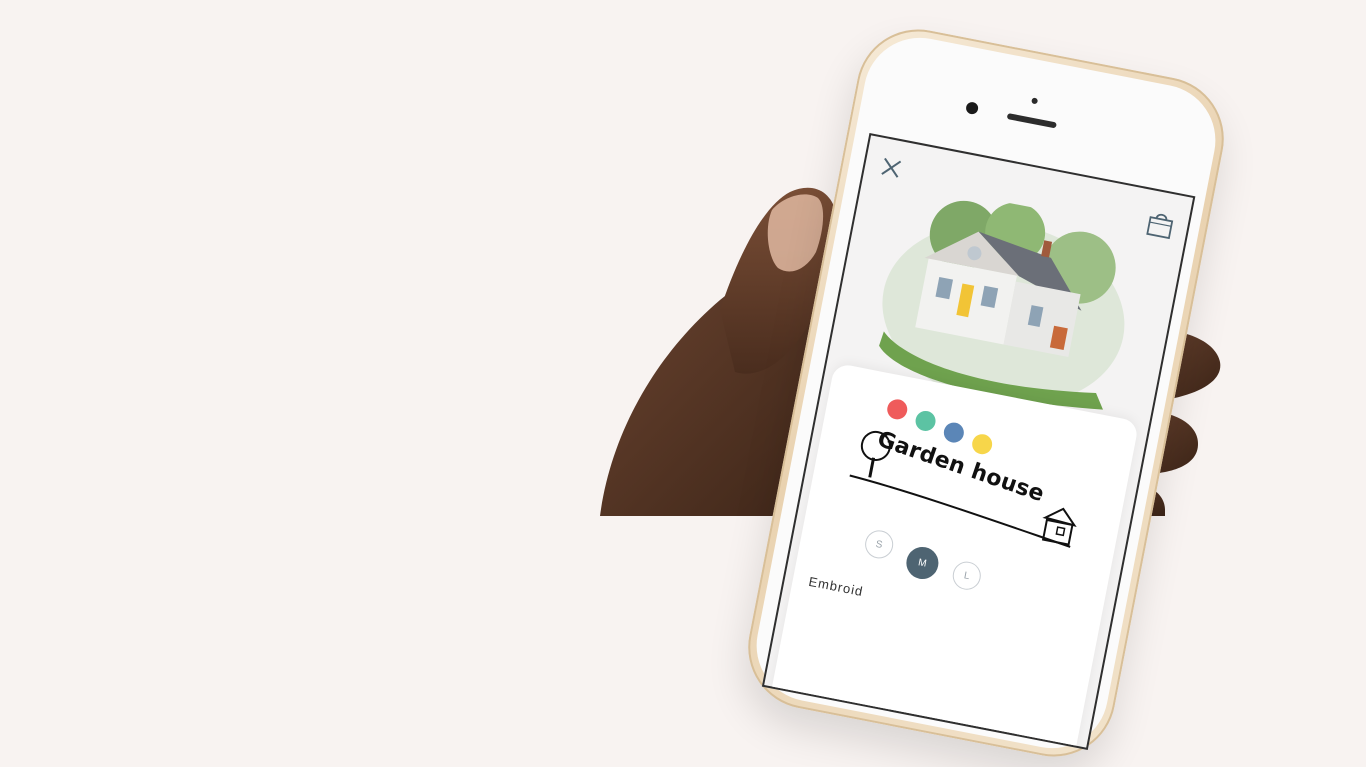  I want to click on size-l-button: L, so click(967, 576).